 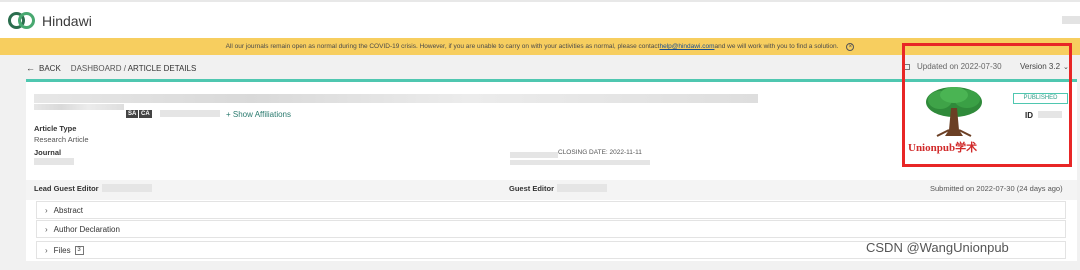 I want to click on lead-guest-editor-label: Lead Guest Editor, so click(x=66, y=188).